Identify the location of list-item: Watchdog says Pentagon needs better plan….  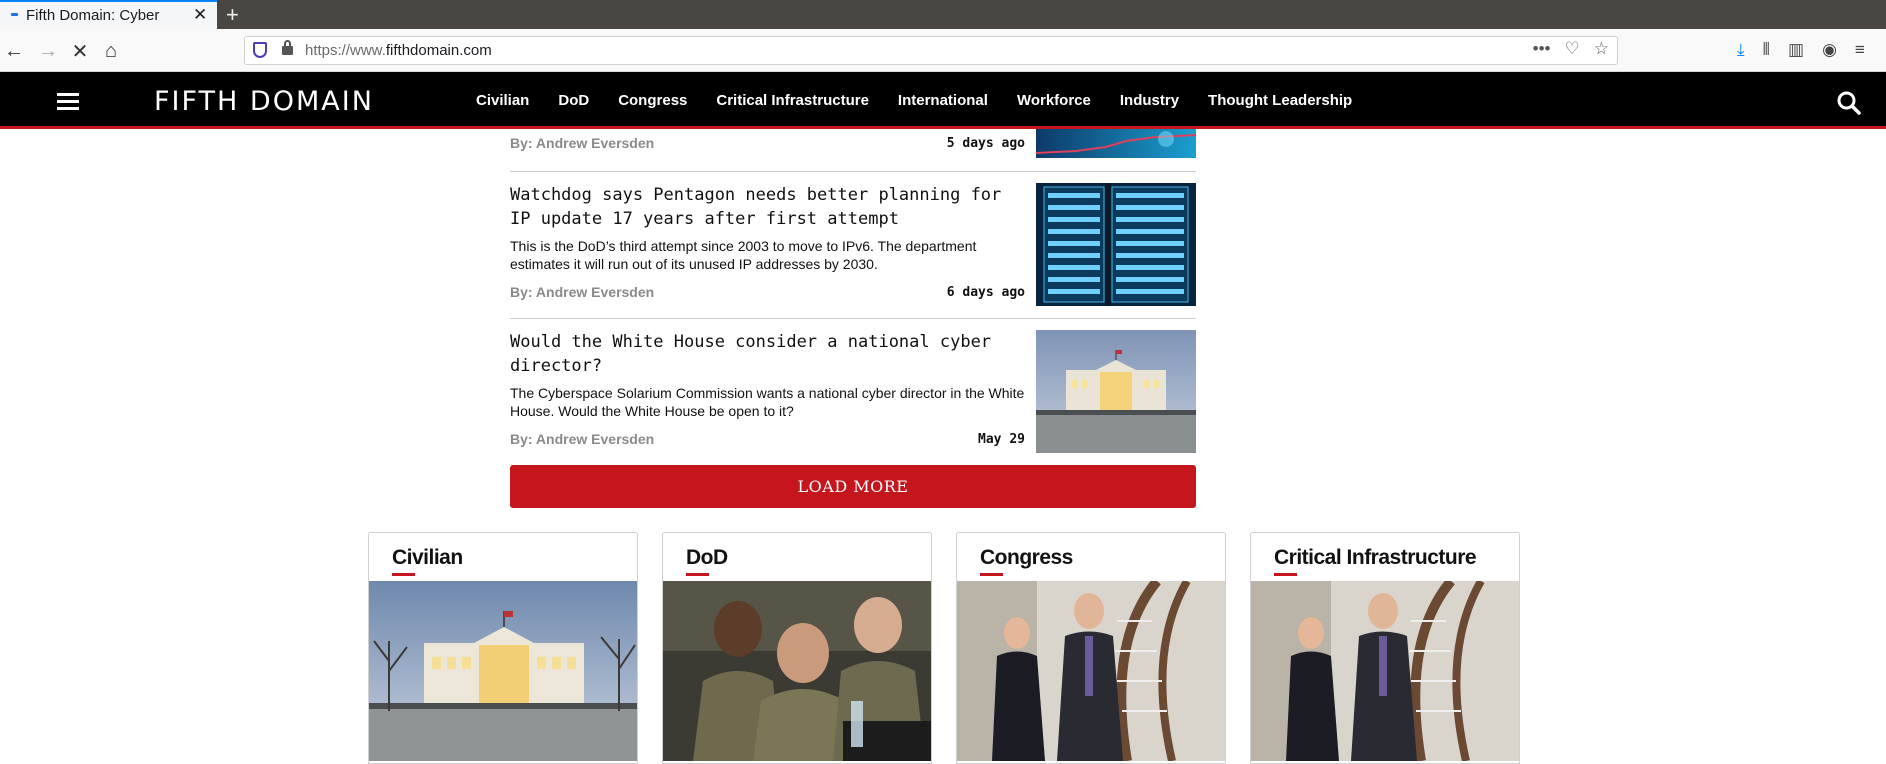
(853, 244).